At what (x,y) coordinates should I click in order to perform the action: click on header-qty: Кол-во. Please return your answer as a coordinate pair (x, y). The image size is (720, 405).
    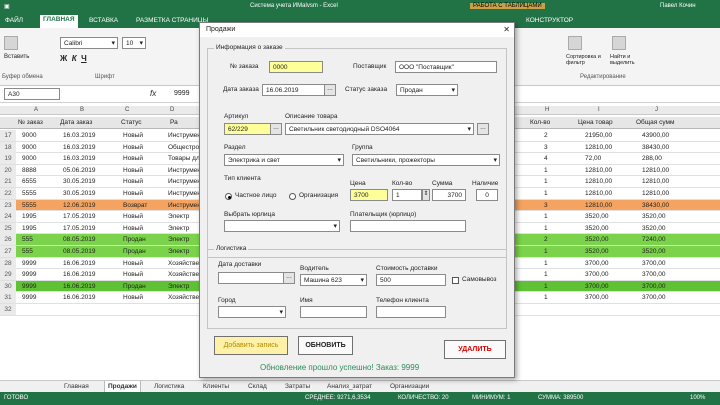
    Looking at the image, I should click on (540, 122).